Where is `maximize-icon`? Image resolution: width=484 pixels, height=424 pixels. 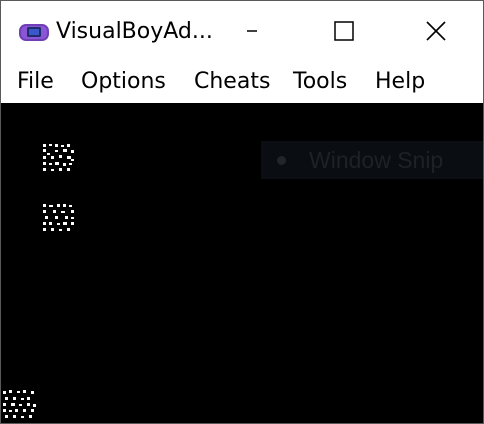 maximize-icon is located at coordinates (344, 31).